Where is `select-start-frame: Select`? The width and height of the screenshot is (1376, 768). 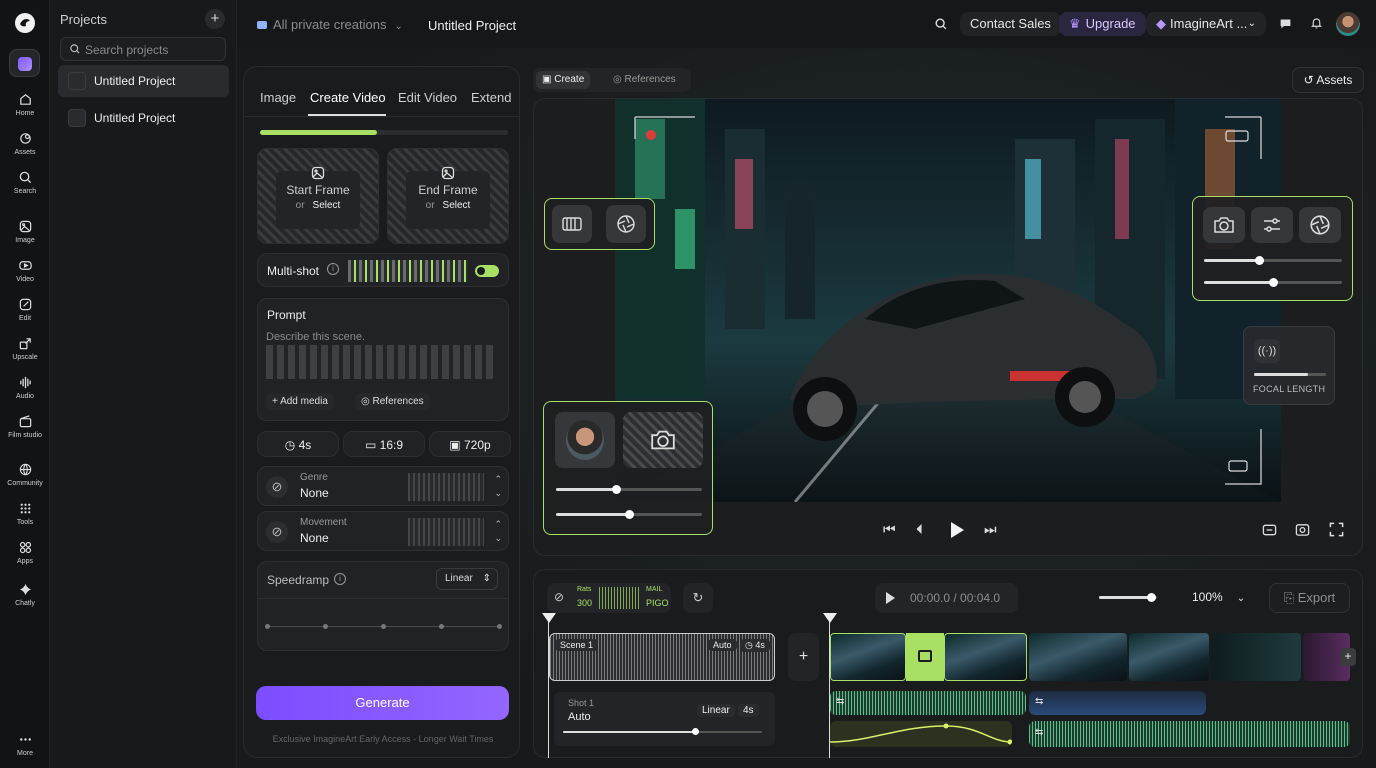 select-start-frame: Select is located at coordinates (327, 205).